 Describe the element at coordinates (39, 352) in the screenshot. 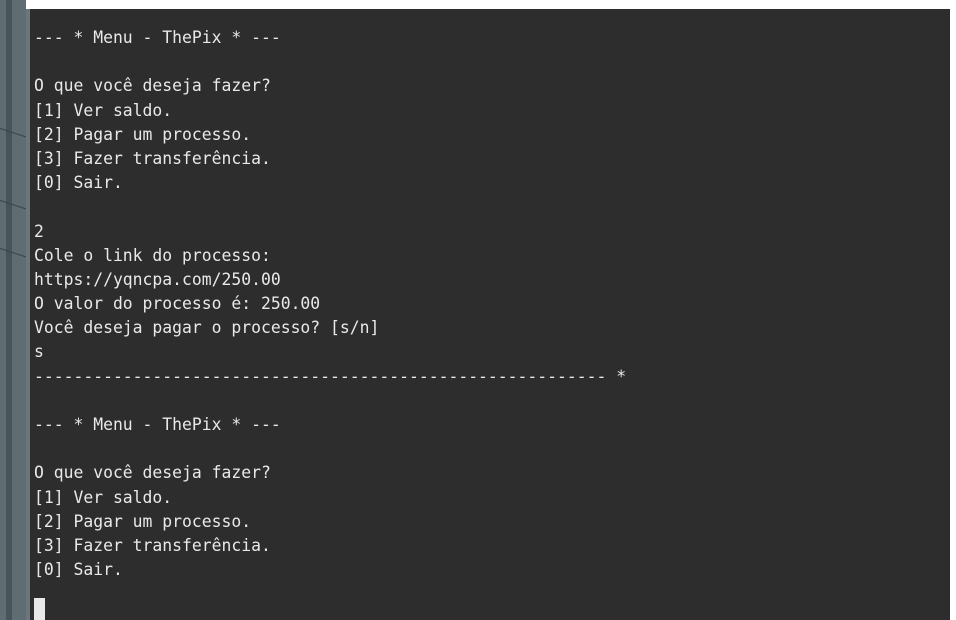

I see `user-input-confirm: s` at that location.